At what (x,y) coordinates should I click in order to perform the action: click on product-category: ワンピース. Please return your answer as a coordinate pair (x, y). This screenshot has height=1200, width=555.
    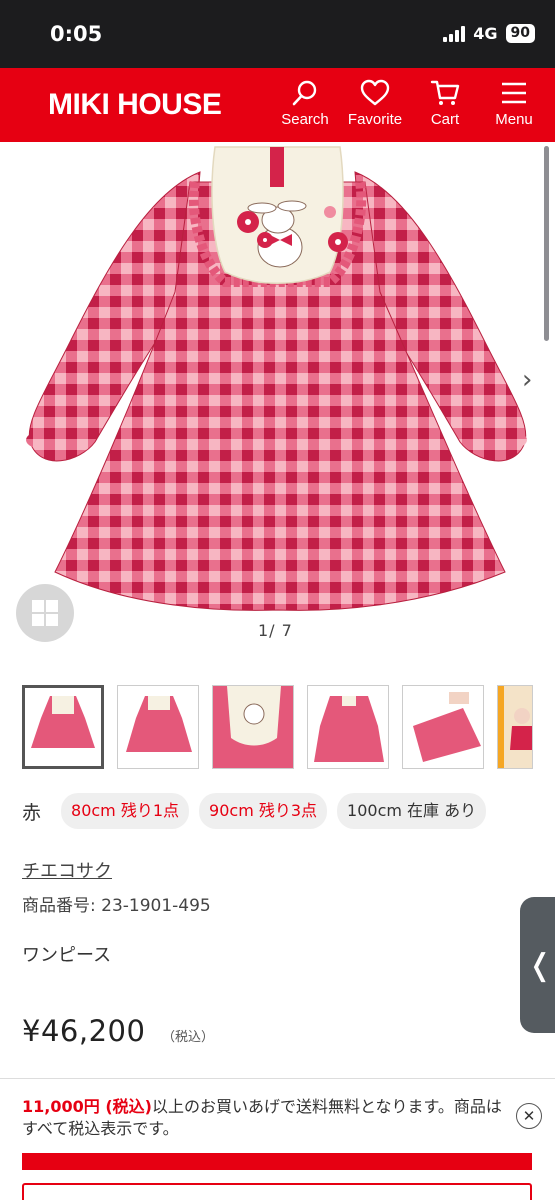
    Looking at the image, I should click on (67, 955).